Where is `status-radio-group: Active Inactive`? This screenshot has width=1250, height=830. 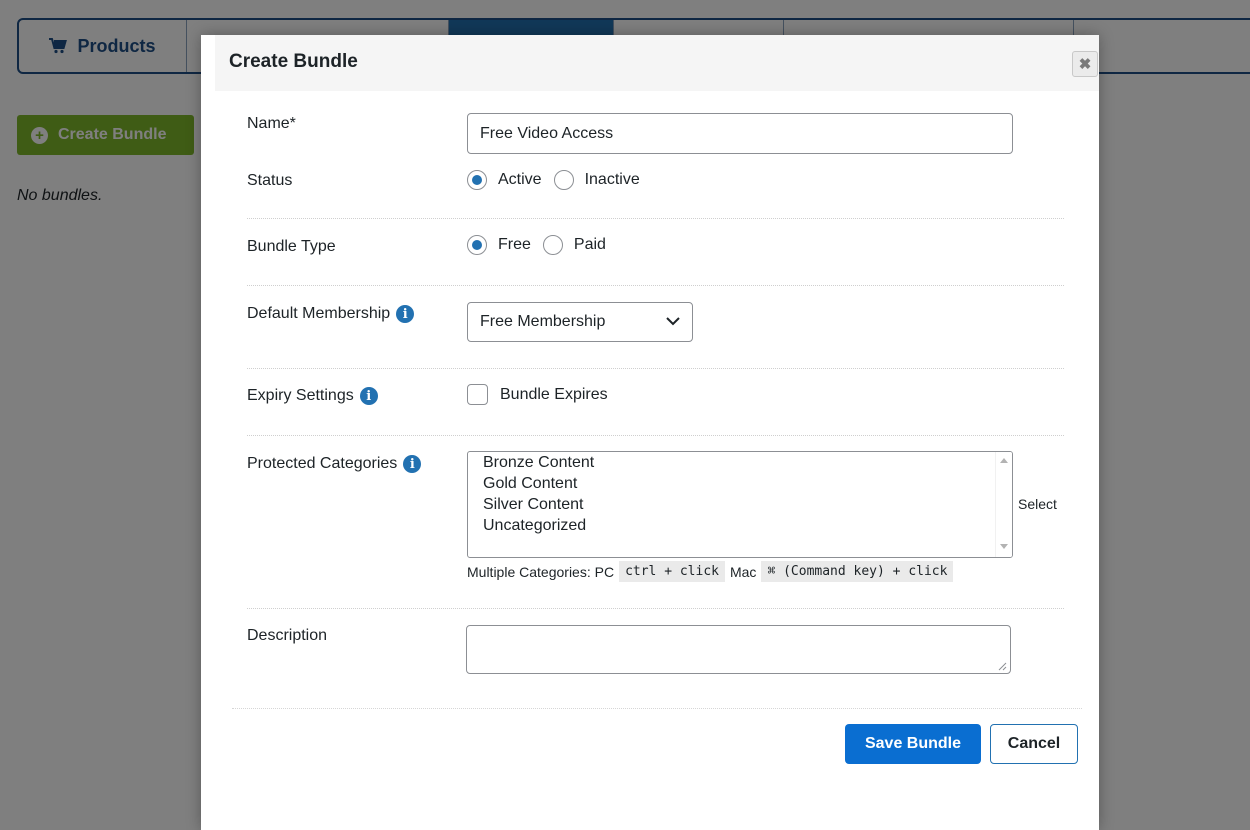 status-radio-group: Active Inactive is located at coordinates (559, 180).